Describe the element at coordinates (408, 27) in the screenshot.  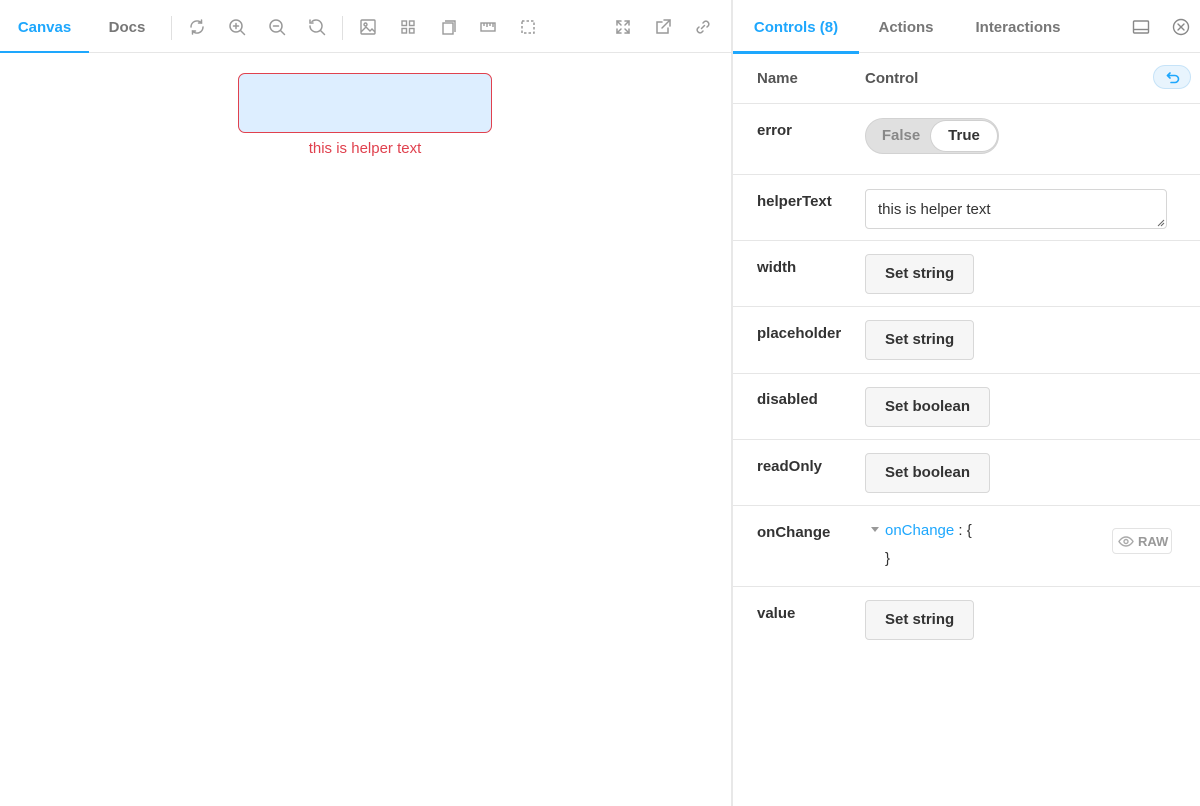
I see `grid-icon` at that location.